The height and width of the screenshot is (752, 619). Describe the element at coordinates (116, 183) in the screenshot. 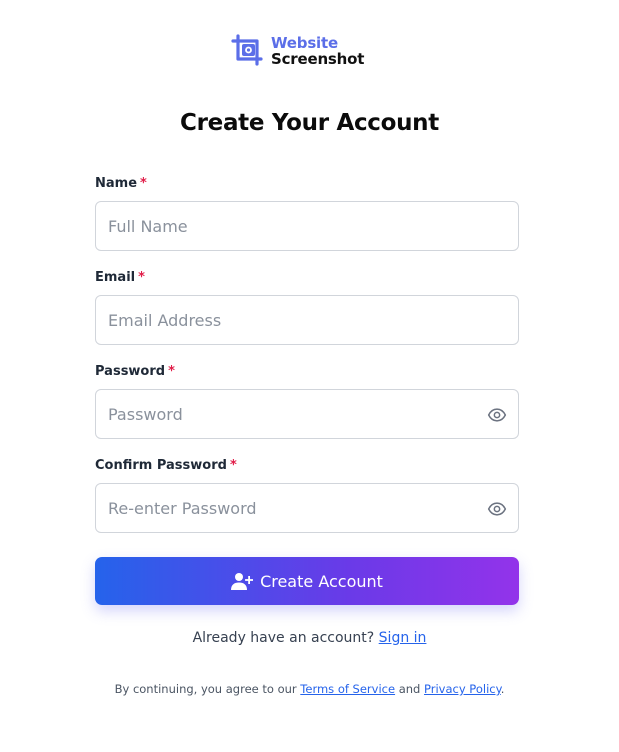

I see `name-label-text: Name` at that location.